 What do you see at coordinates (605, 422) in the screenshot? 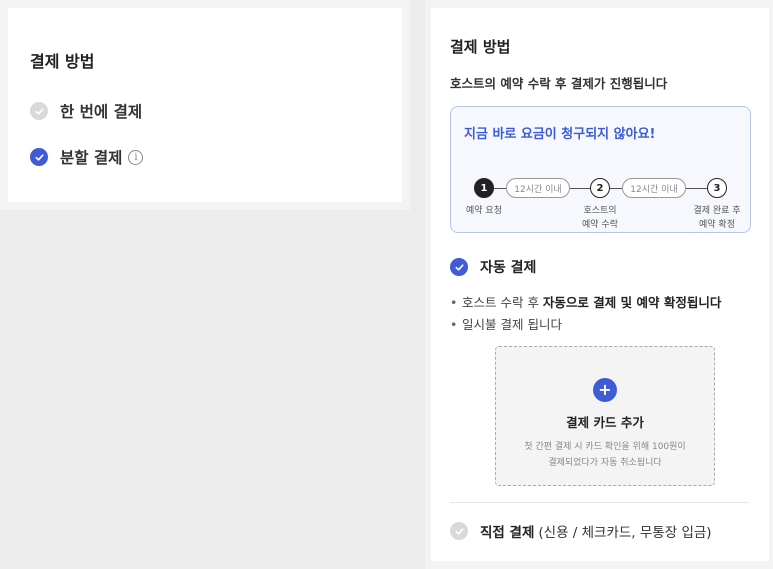
I see `add-card-title: 결제 카드 추가` at bounding box center [605, 422].